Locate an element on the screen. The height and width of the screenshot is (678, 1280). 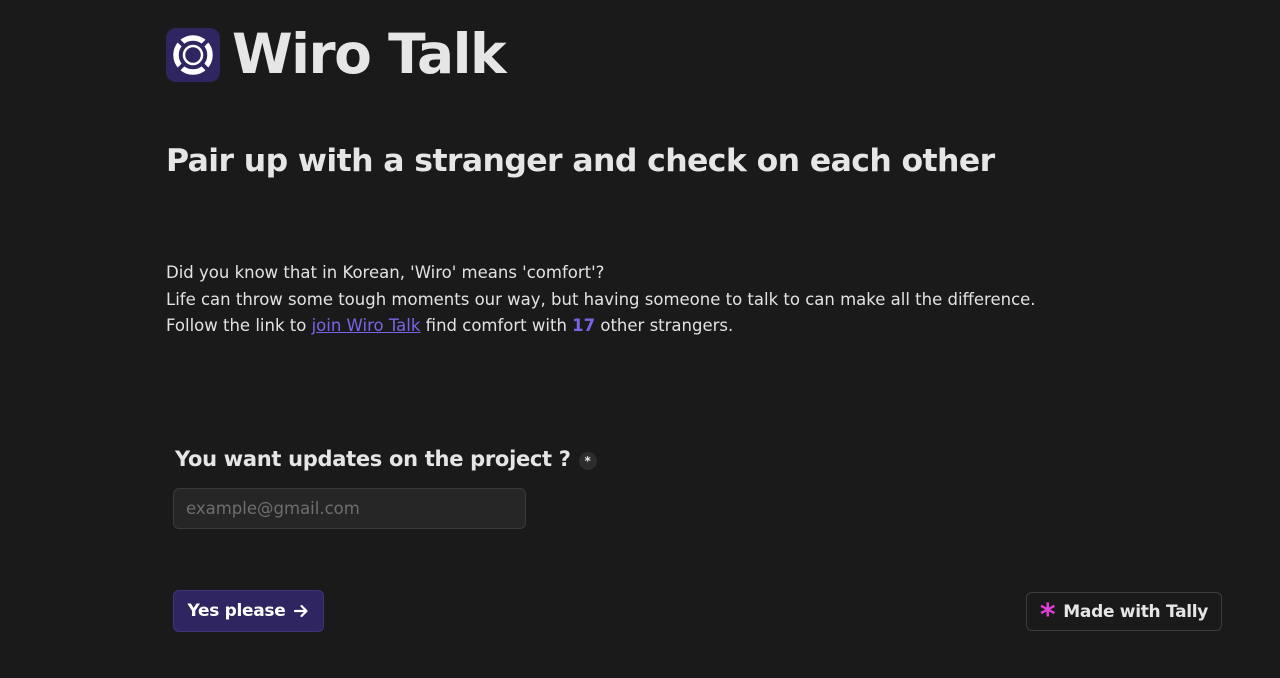
intro-line-3-start: Follow the link to is located at coordinates (239, 325).